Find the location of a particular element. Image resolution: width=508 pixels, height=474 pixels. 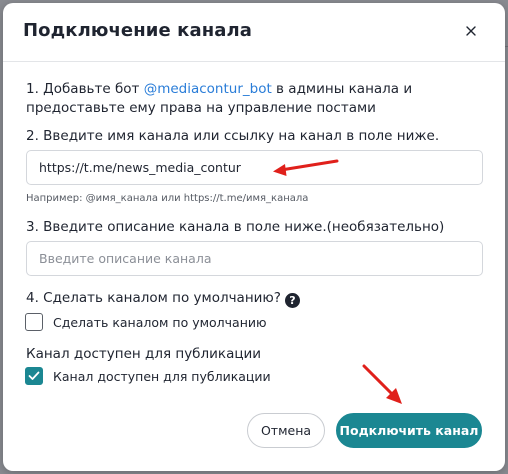

connect-channel-button: Подключить канал is located at coordinates (409, 430).